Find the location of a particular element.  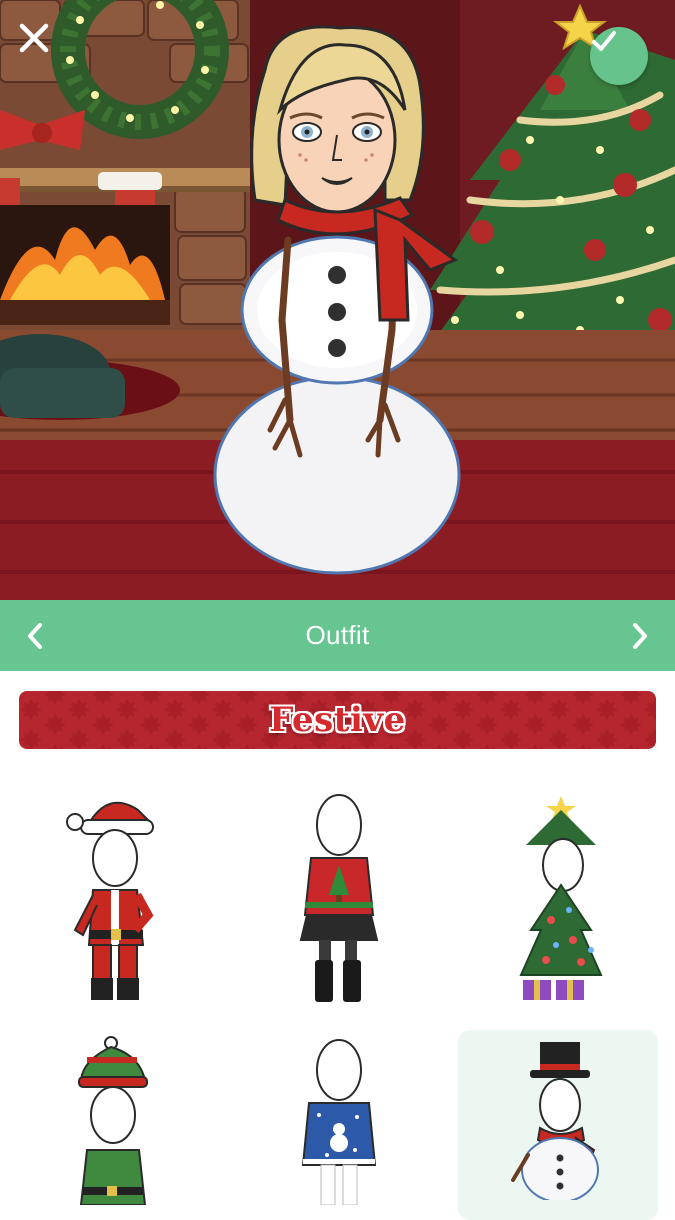

outfit-elf-costume is located at coordinates (113, 1120).